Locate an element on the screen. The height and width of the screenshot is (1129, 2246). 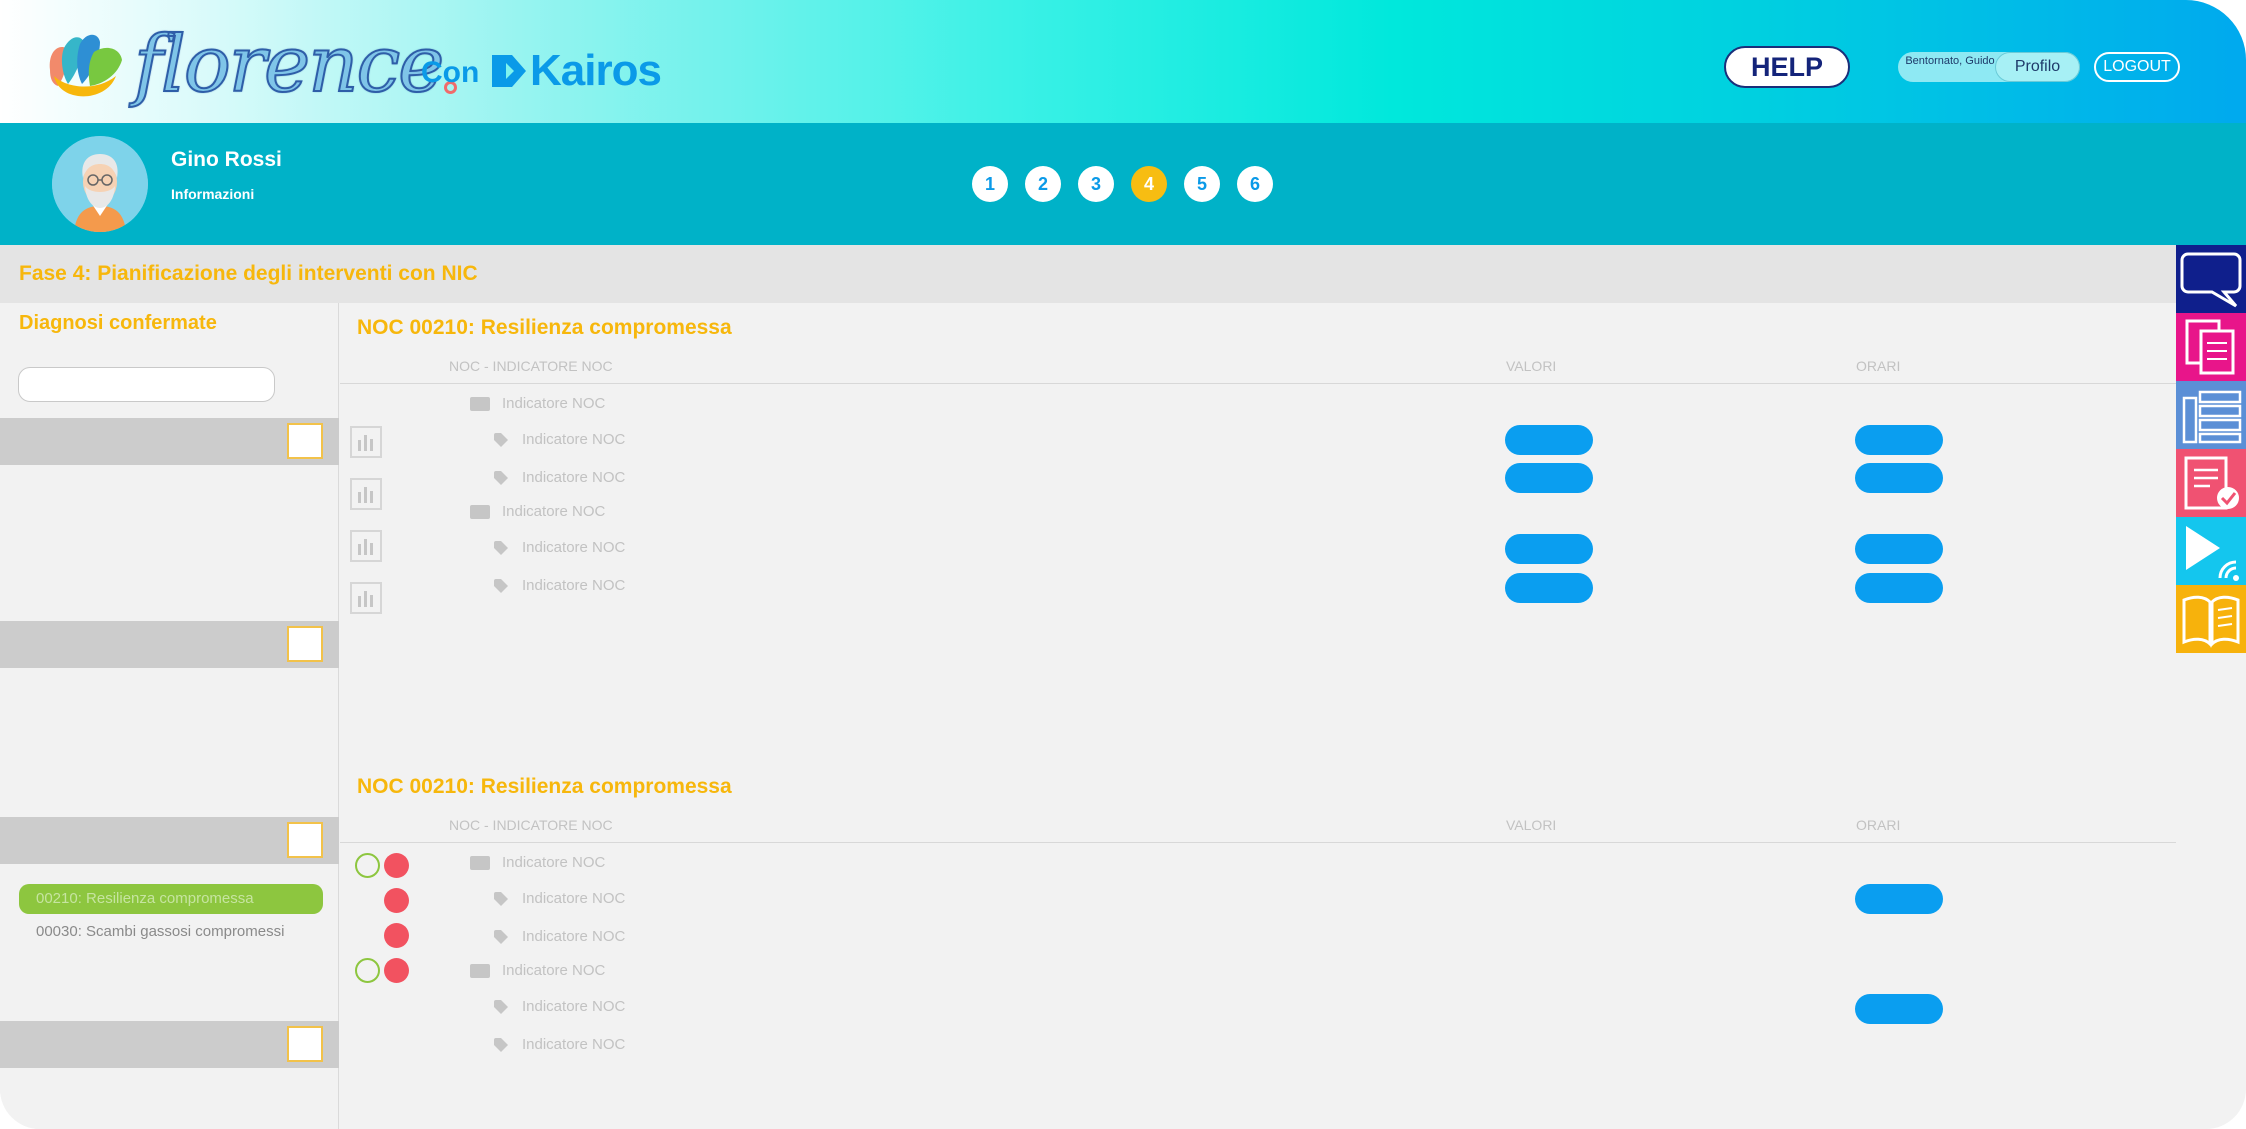
step-4: 4 is located at coordinates (1149, 184).